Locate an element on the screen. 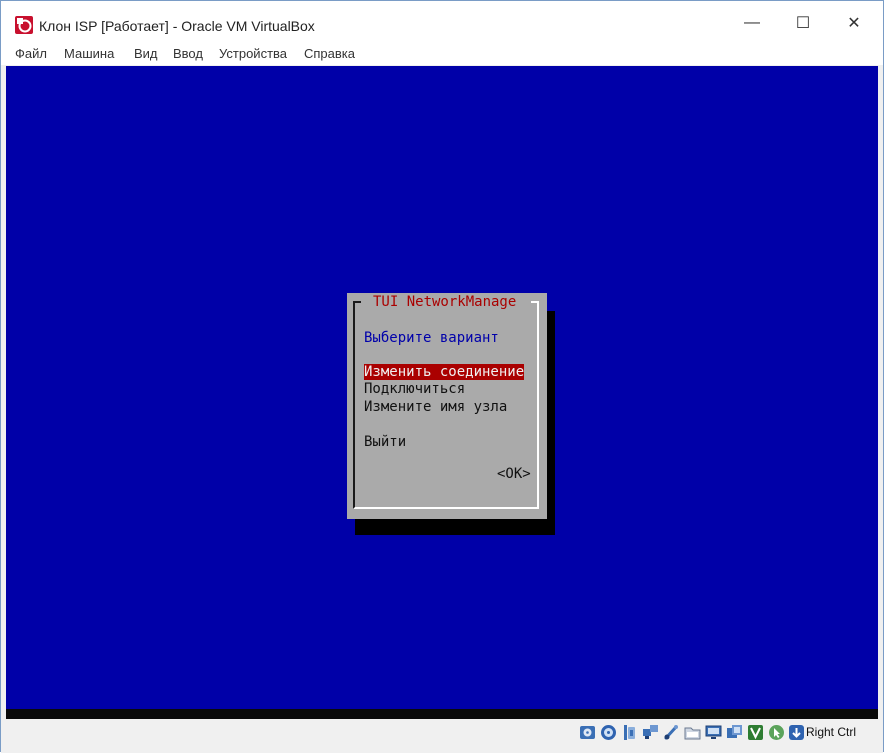  display-icon is located at coordinates (713, 732).